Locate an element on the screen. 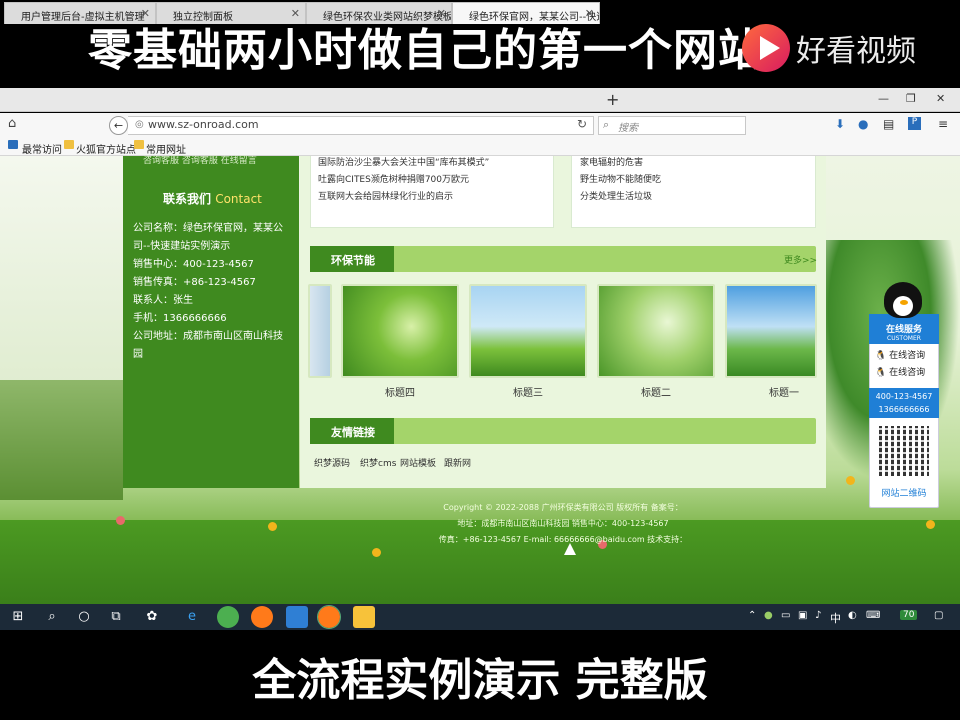 The width and height of the screenshot is (960, 720). minimize-icon: — is located at coordinates (883, 98).